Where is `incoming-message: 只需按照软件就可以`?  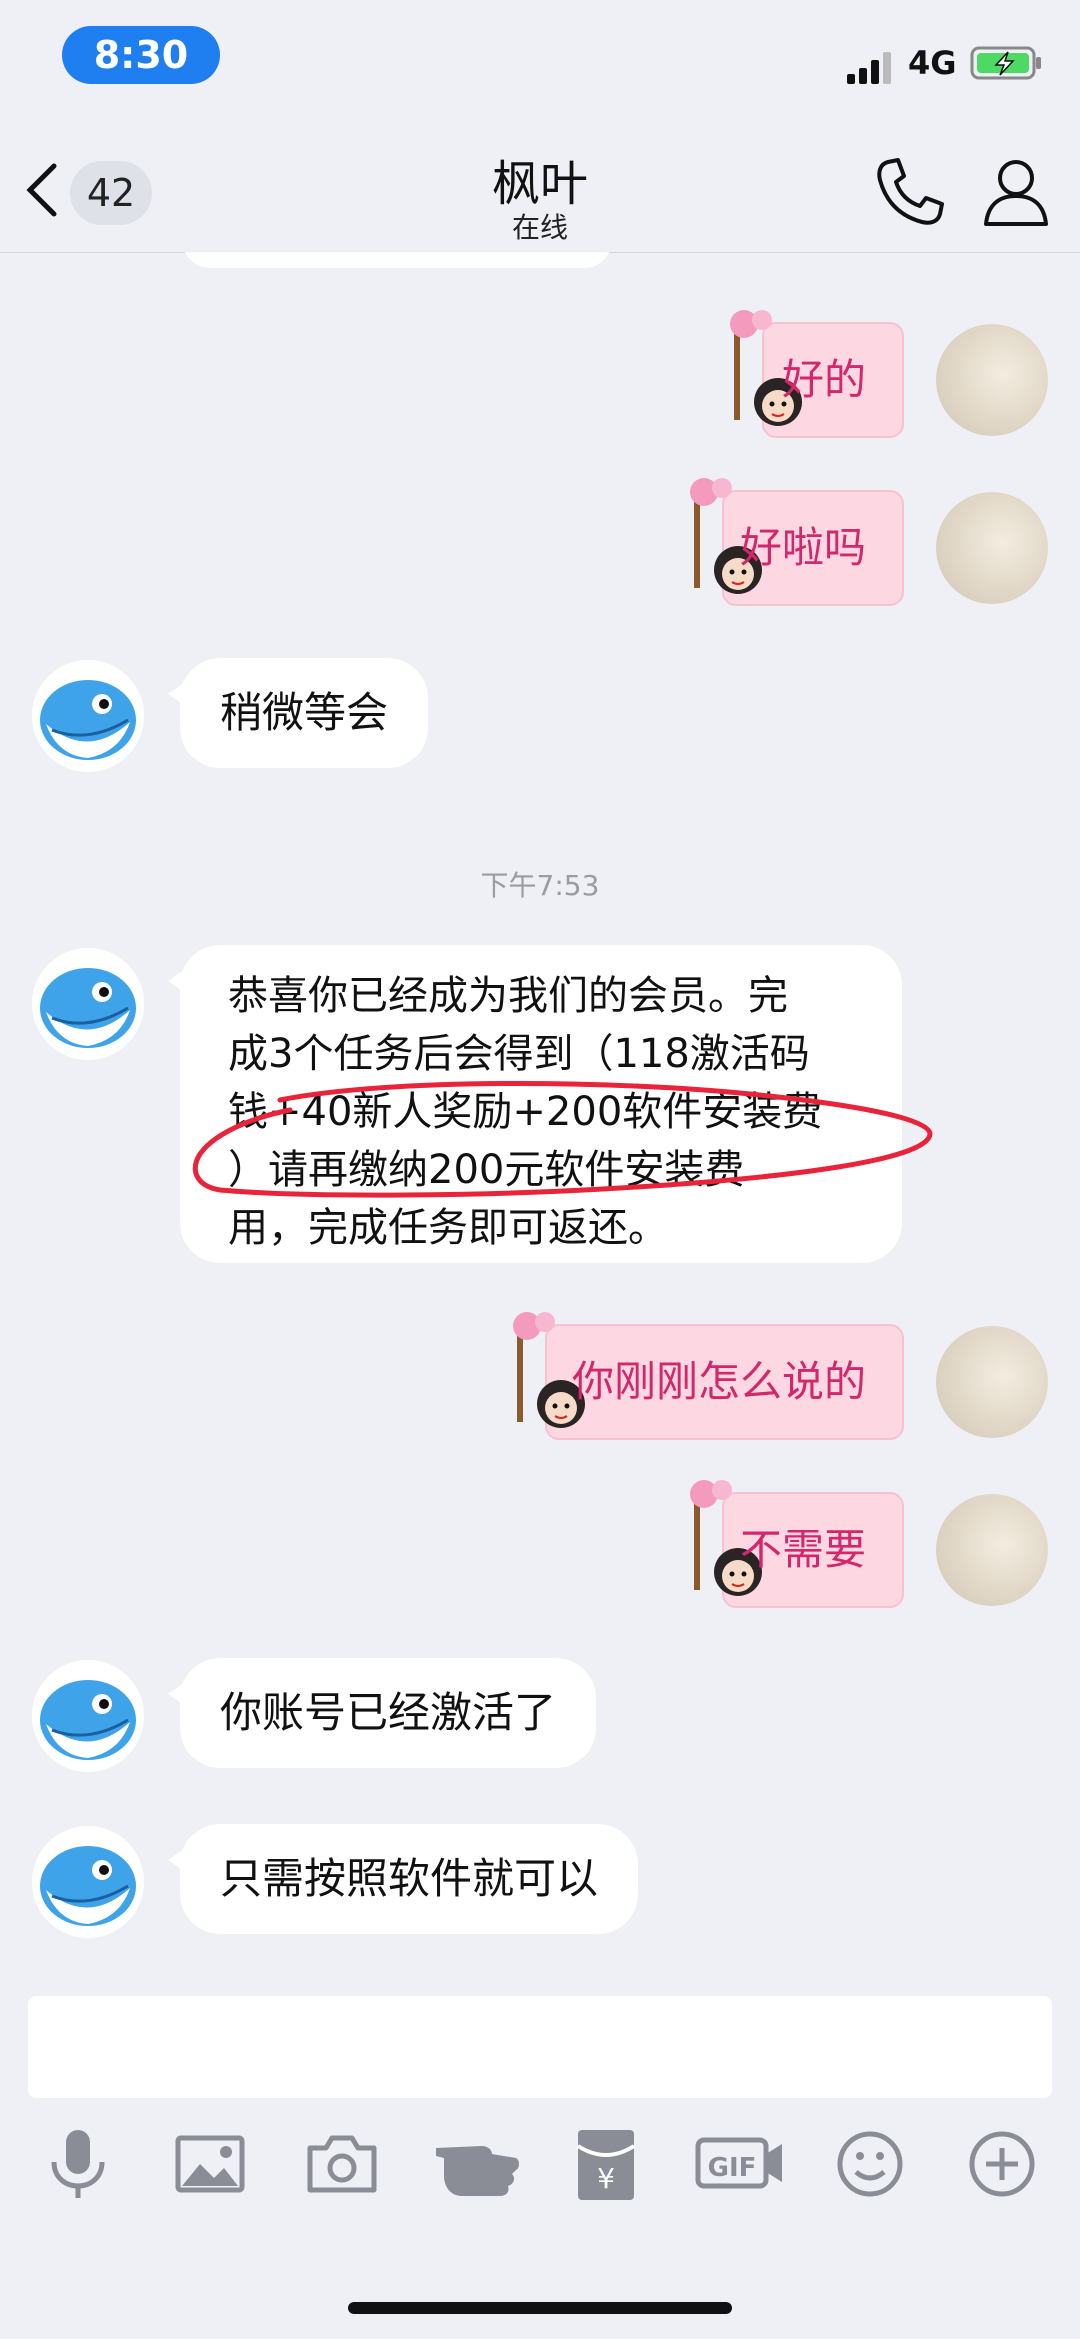
incoming-message: 只需按照软件就可以 is located at coordinates (403, 1879).